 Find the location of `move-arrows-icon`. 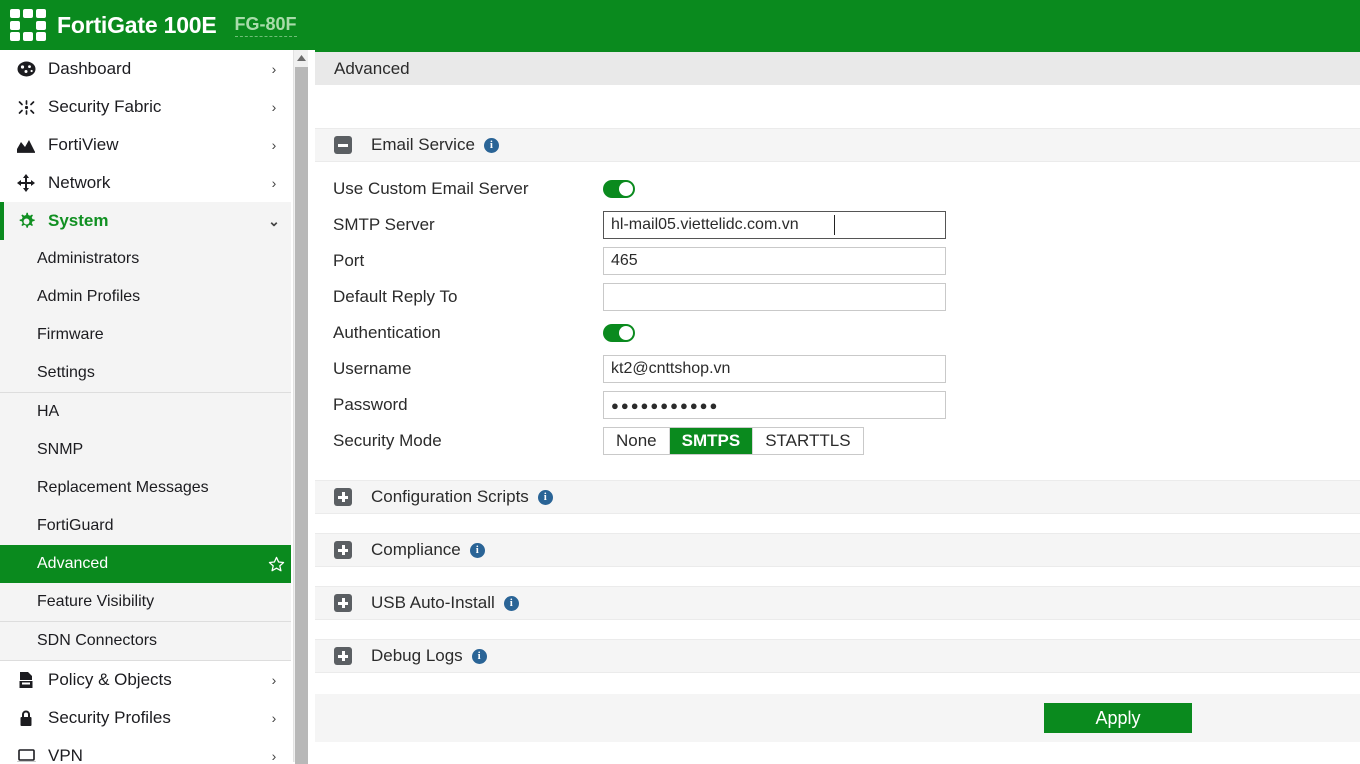

move-arrows-icon is located at coordinates (26, 183).